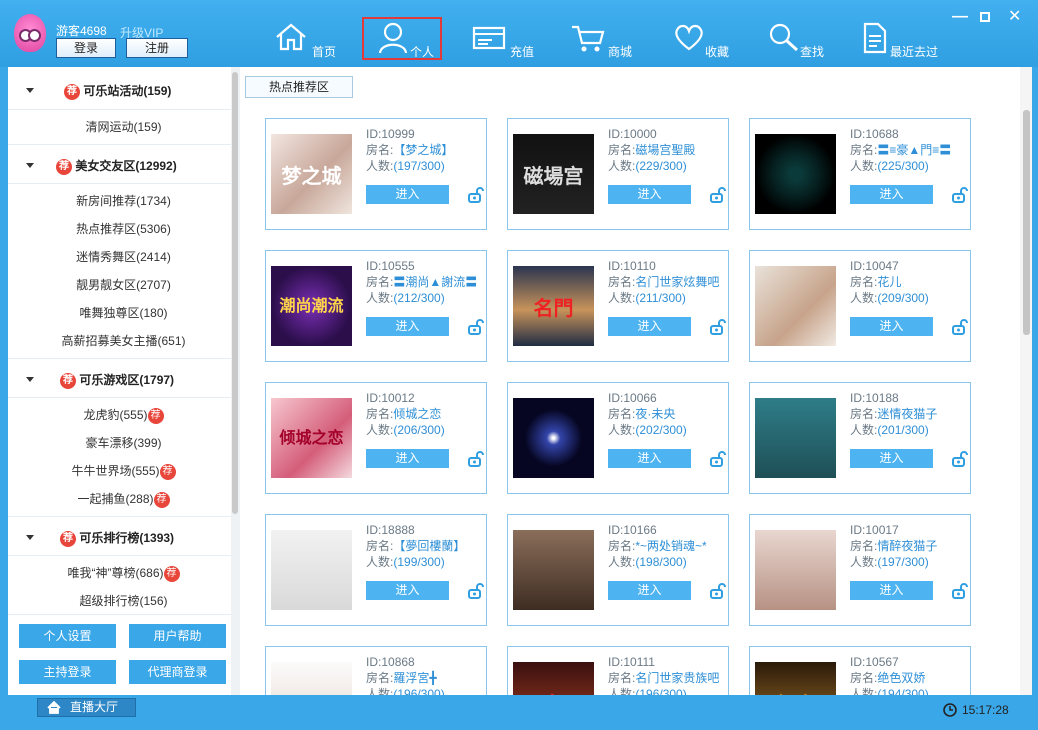  Describe the element at coordinates (376, 174) in the screenshot. I see `room-card: 梦之城 ID:10999 房名:【梦之城】 人数:(197/300) 进入` at that location.